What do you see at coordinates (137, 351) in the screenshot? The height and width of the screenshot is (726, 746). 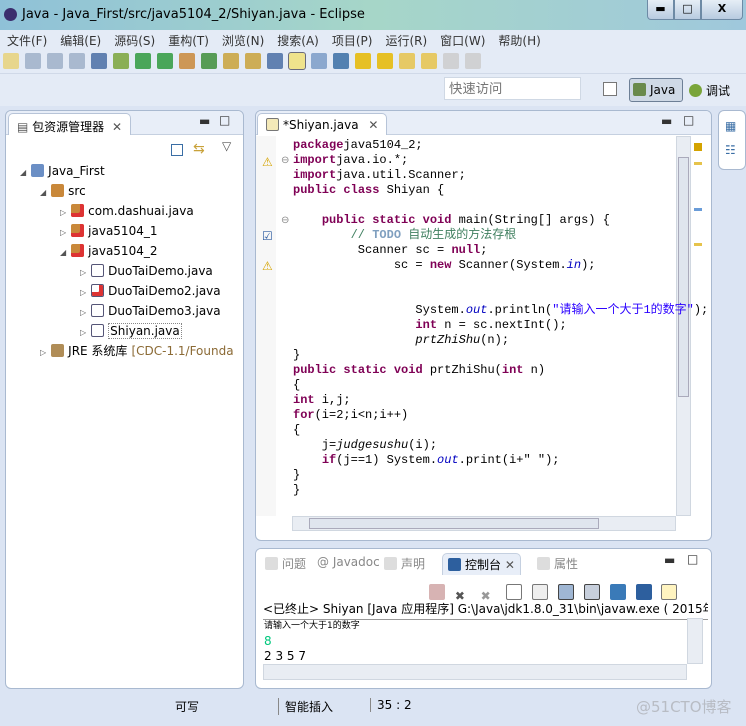 I see `tree-item: ▷ JRE 系统库 [CDC-1.1/Founda` at bounding box center [137, 351].